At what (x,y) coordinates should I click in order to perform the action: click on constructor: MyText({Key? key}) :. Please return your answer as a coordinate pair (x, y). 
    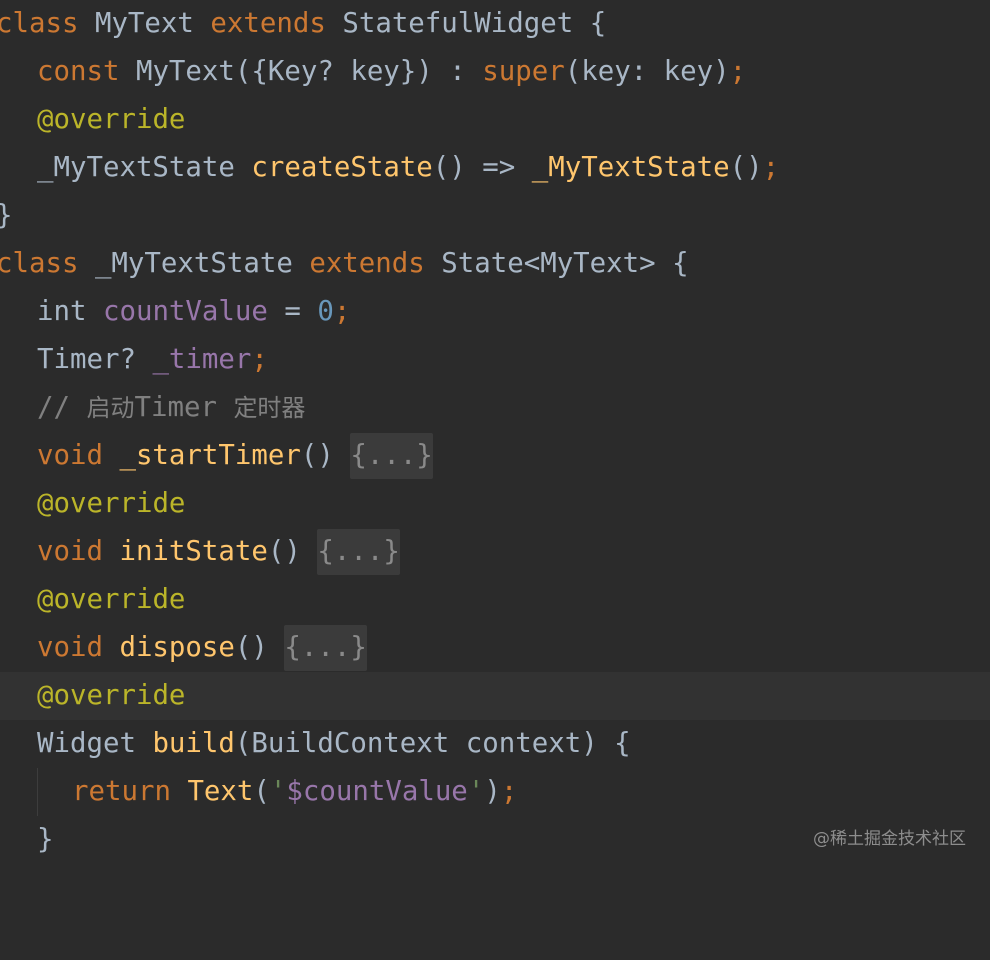
    Looking at the image, I should click on (309, 71).